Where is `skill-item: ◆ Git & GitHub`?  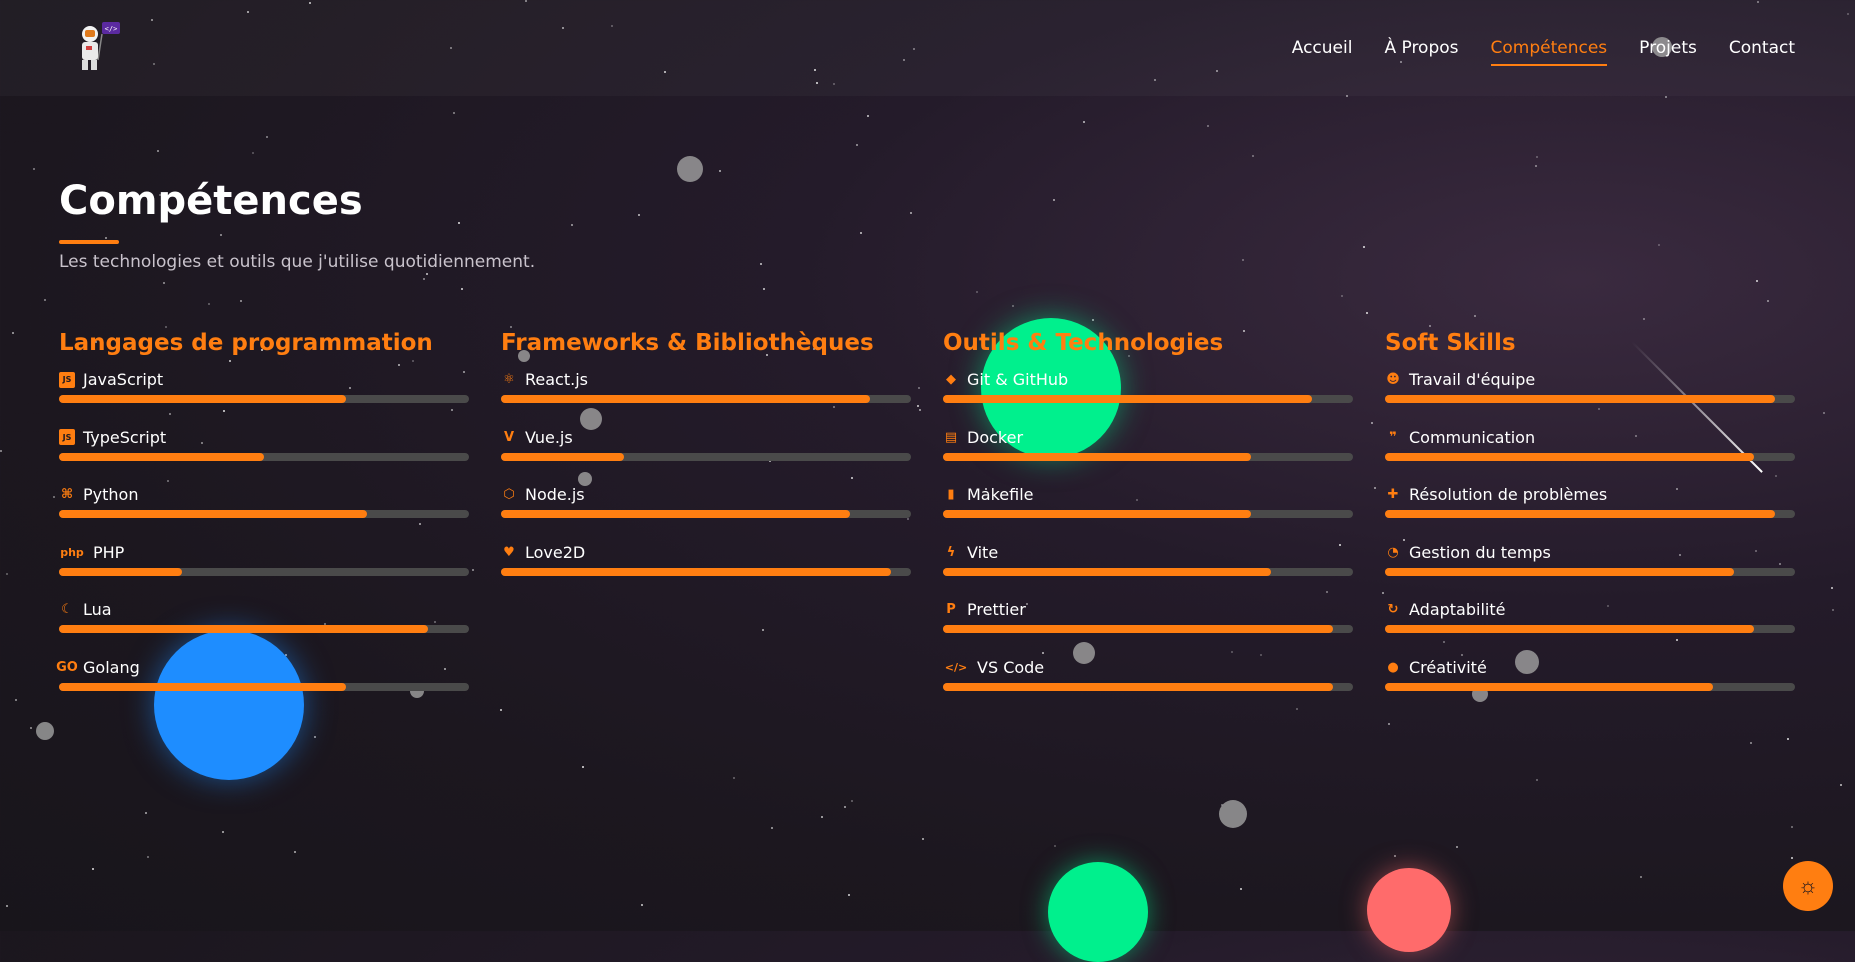
skill-item: ◆ Git & GitHub is located at coordinates (1148, 399).